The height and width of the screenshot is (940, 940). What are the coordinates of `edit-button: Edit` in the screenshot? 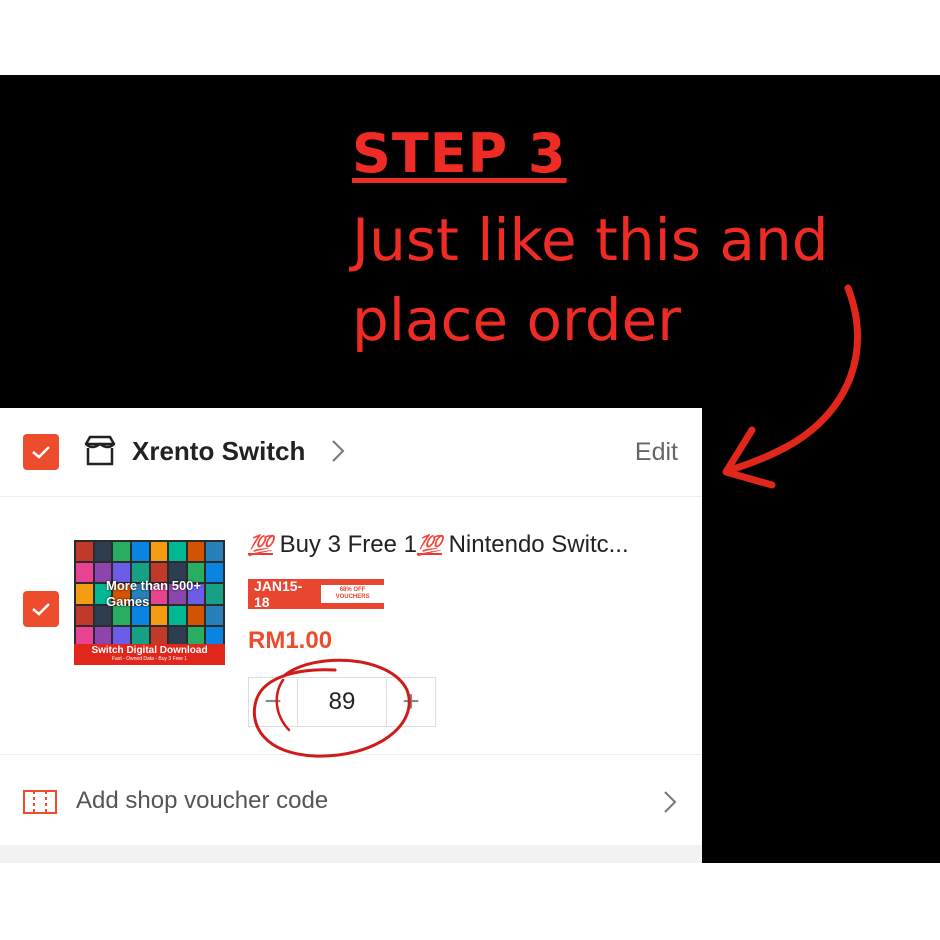 It's located at (656, 452).